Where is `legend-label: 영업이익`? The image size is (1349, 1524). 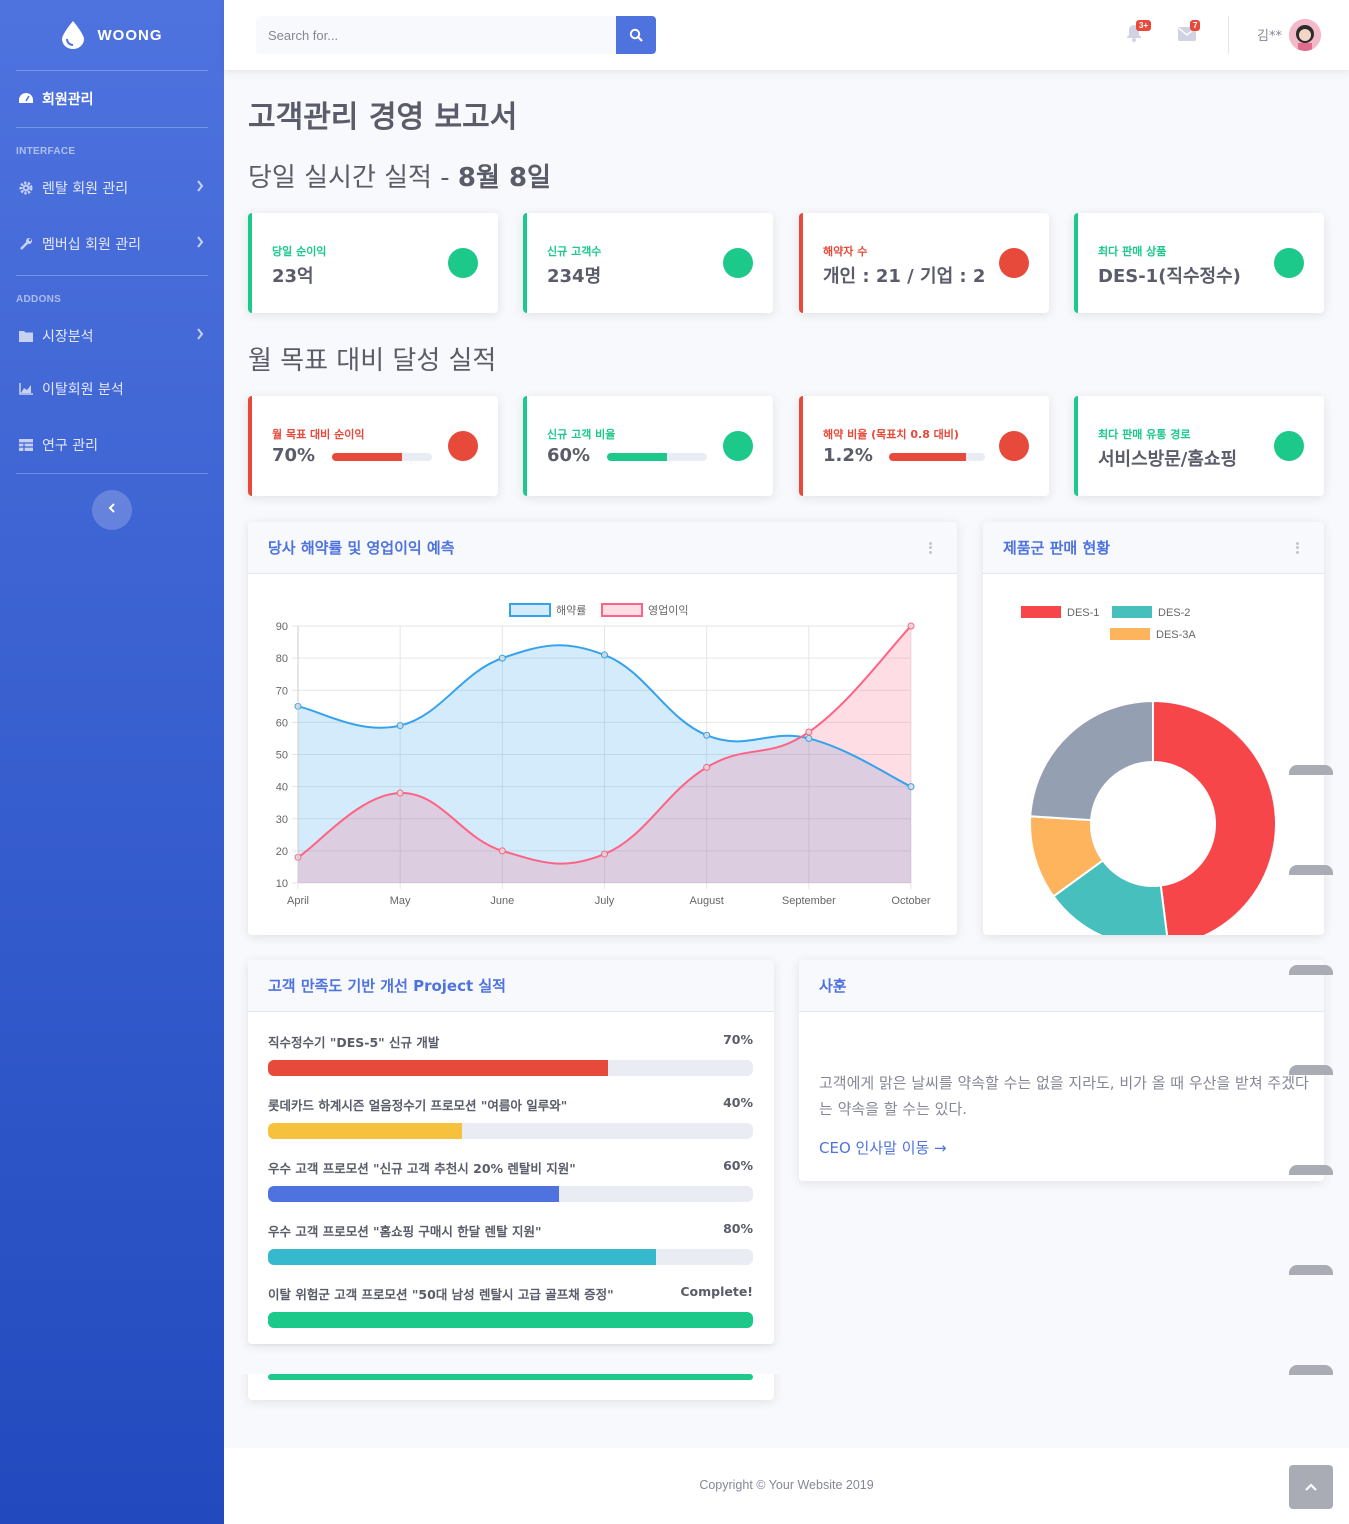
legend-label: 영업이익 is located at coordinates (668, 610).